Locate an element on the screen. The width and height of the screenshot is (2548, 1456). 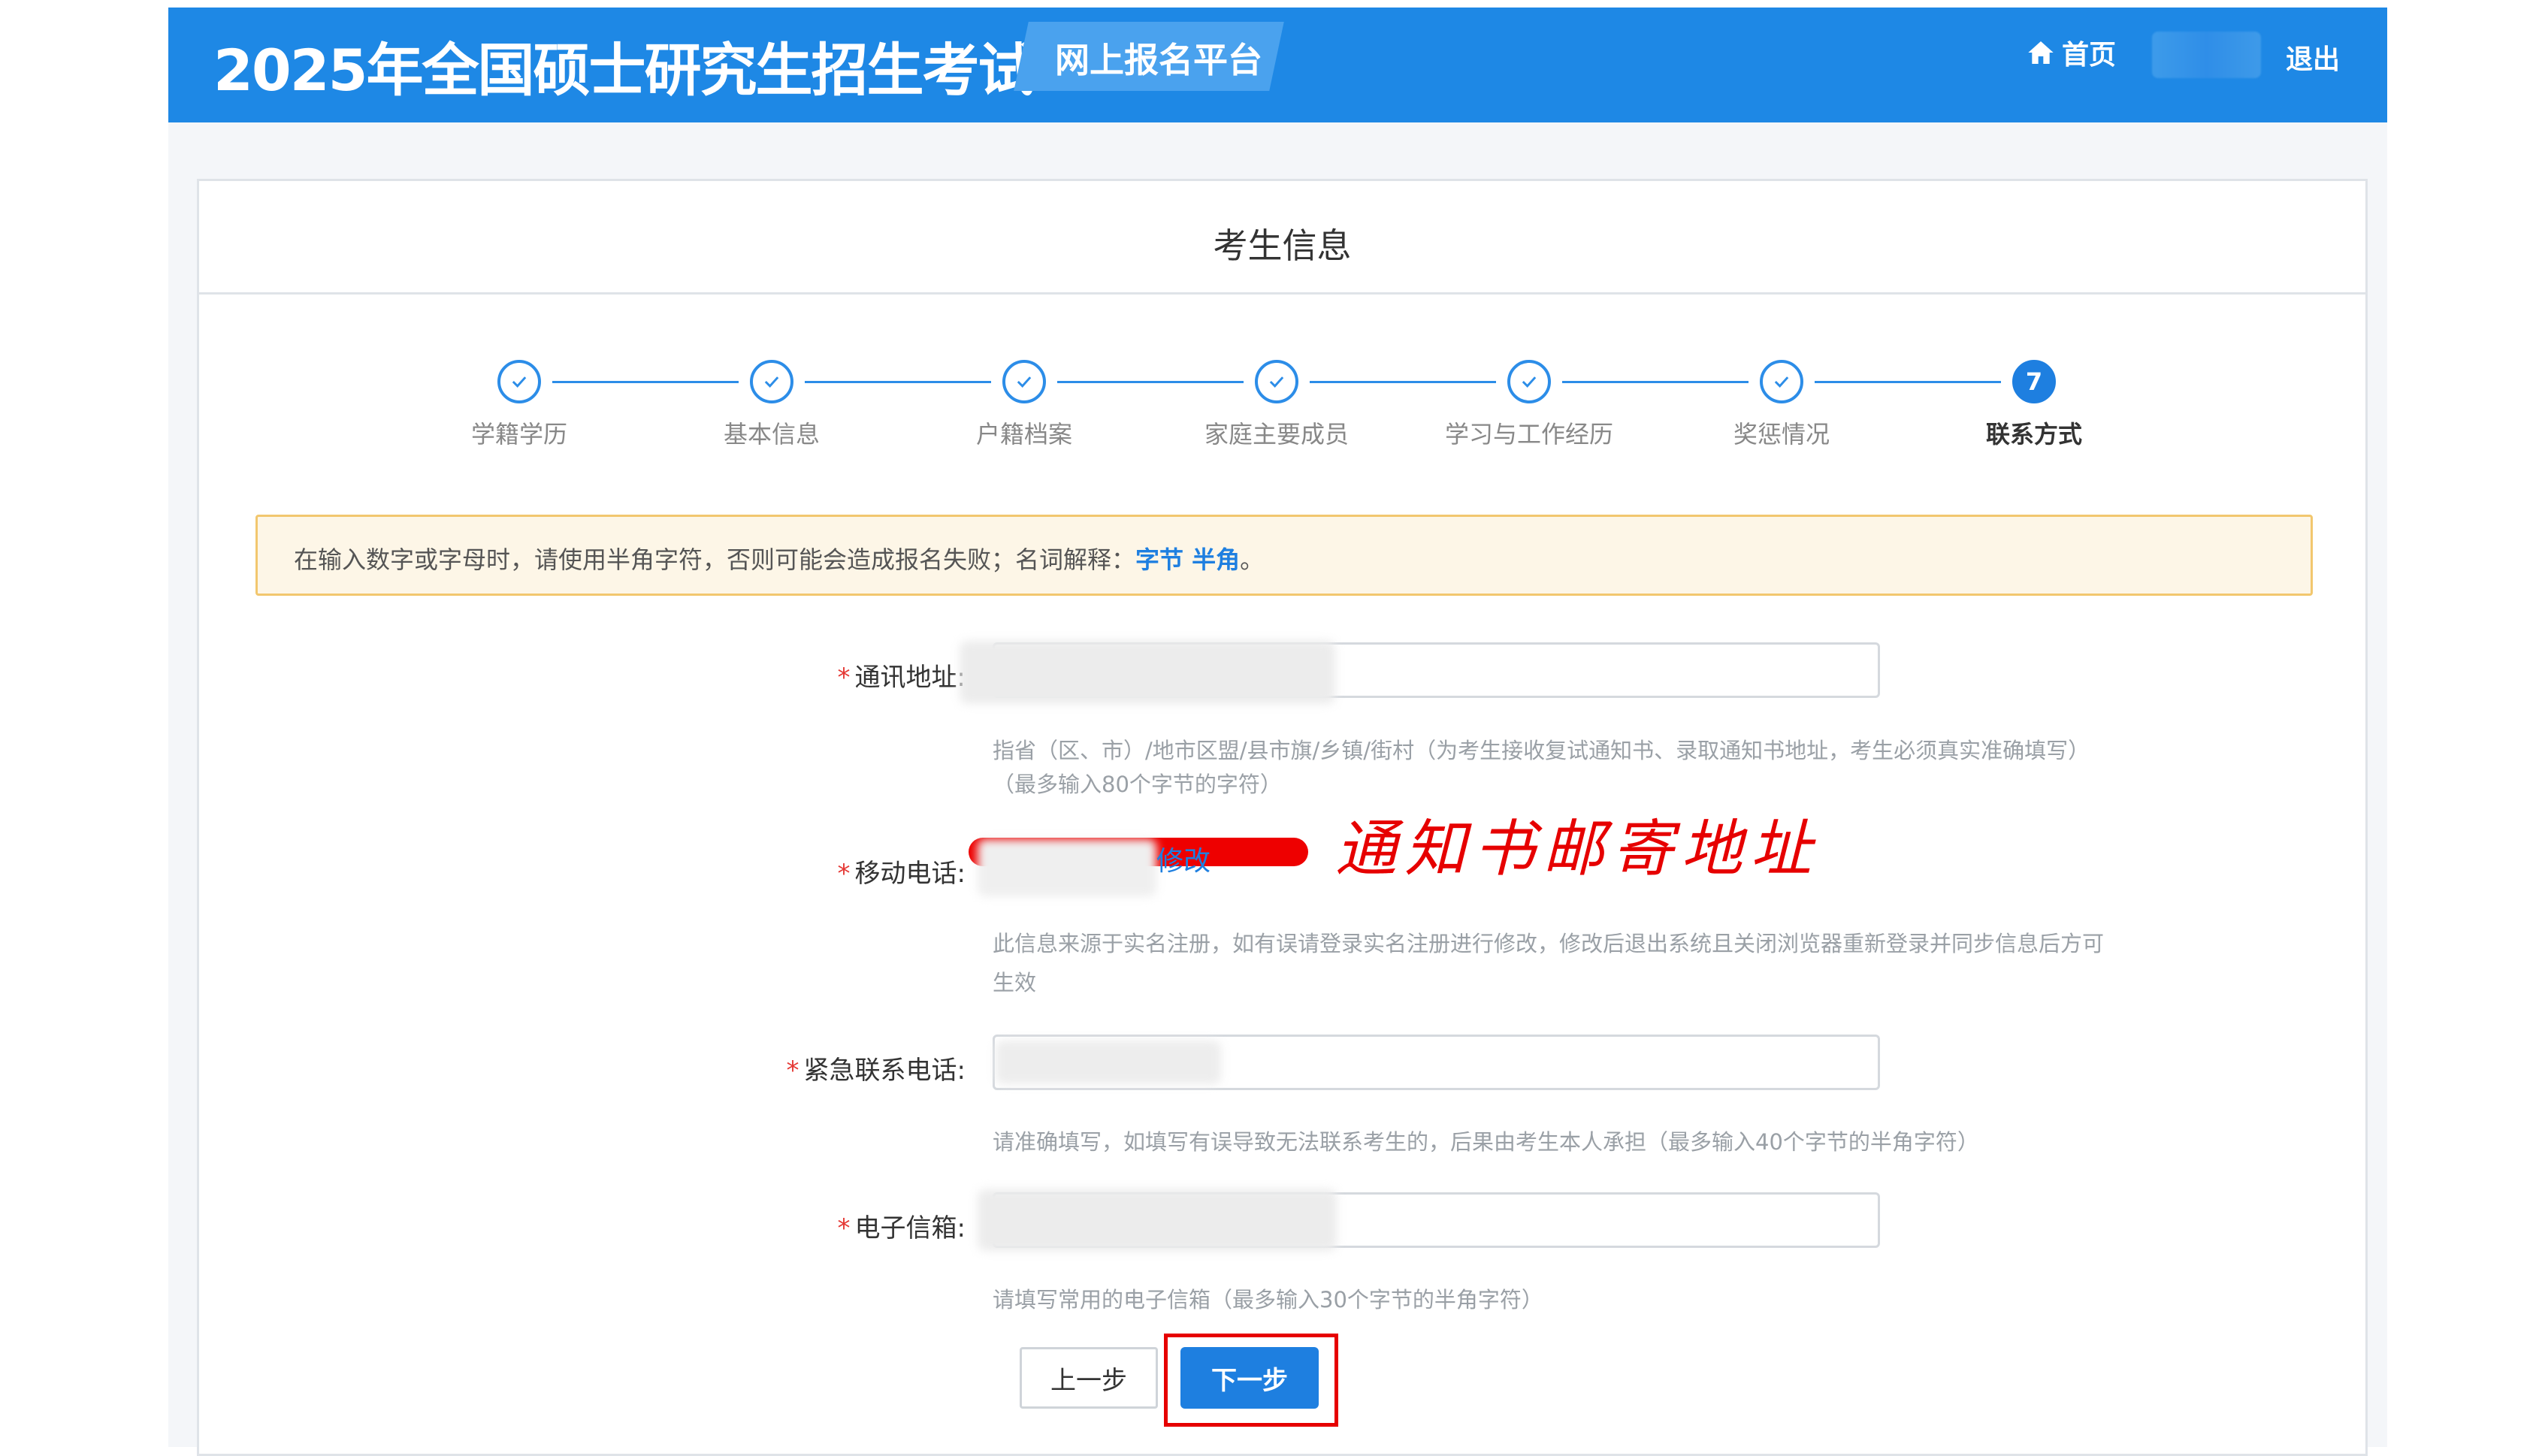
platform-badge: 网上报名平台 is located at coordinates (1159, 60).